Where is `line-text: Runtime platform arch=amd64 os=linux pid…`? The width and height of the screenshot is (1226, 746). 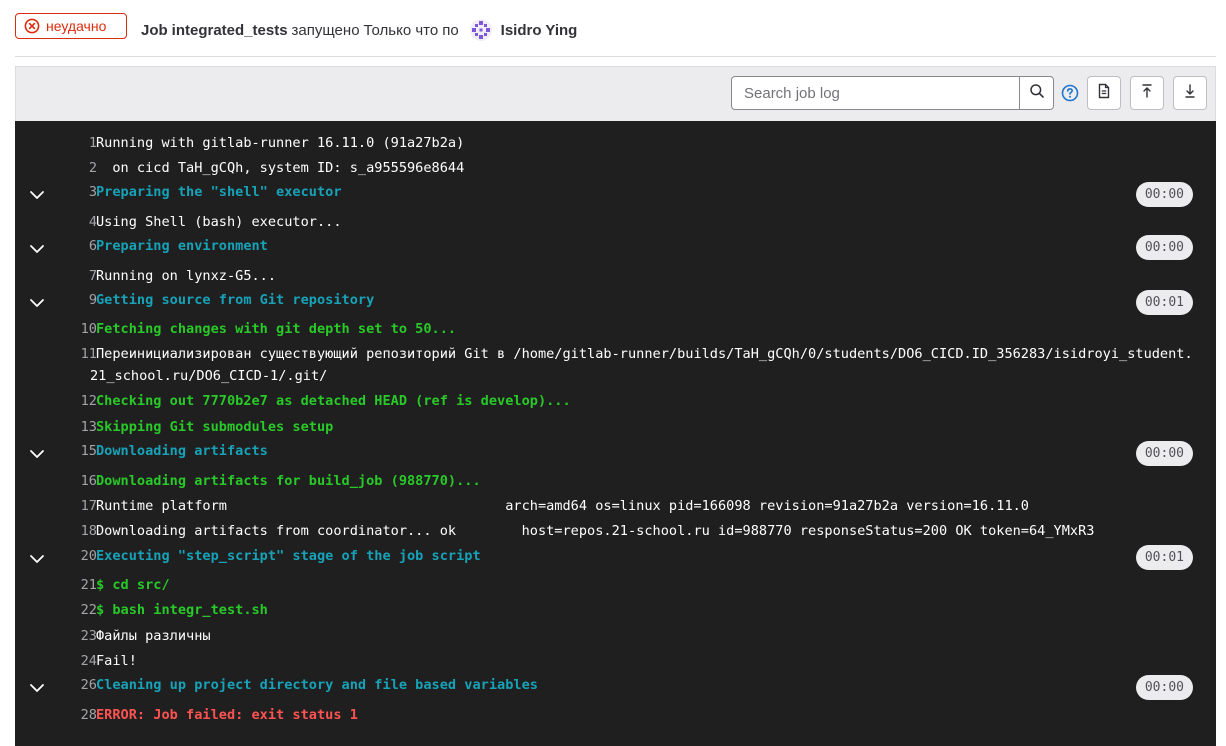 line-text: Runtime platform arch=amd64 os=linux pid… is located at coordinates (562, 506).